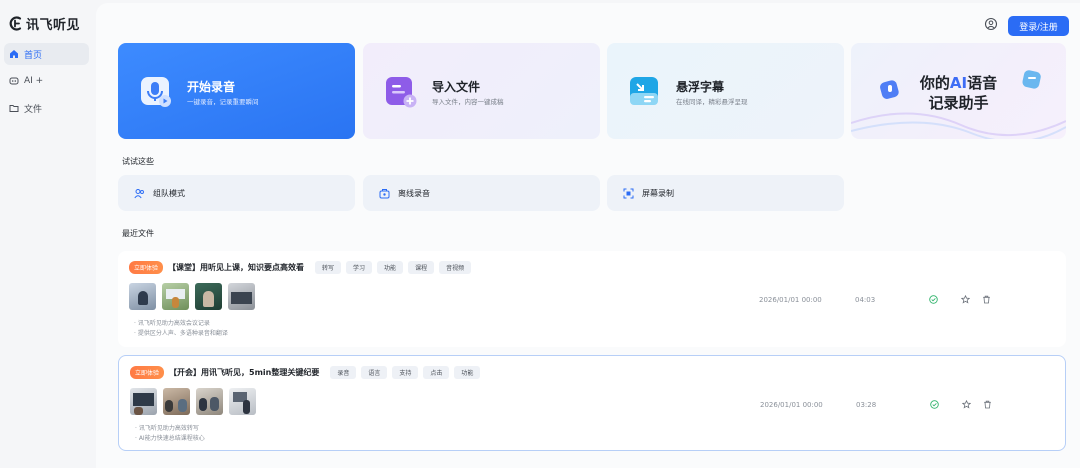 This screenshot has height=468, width=1080. I want to click on promo-banner: 你的AI语音 记录助手, so click(958, 91).